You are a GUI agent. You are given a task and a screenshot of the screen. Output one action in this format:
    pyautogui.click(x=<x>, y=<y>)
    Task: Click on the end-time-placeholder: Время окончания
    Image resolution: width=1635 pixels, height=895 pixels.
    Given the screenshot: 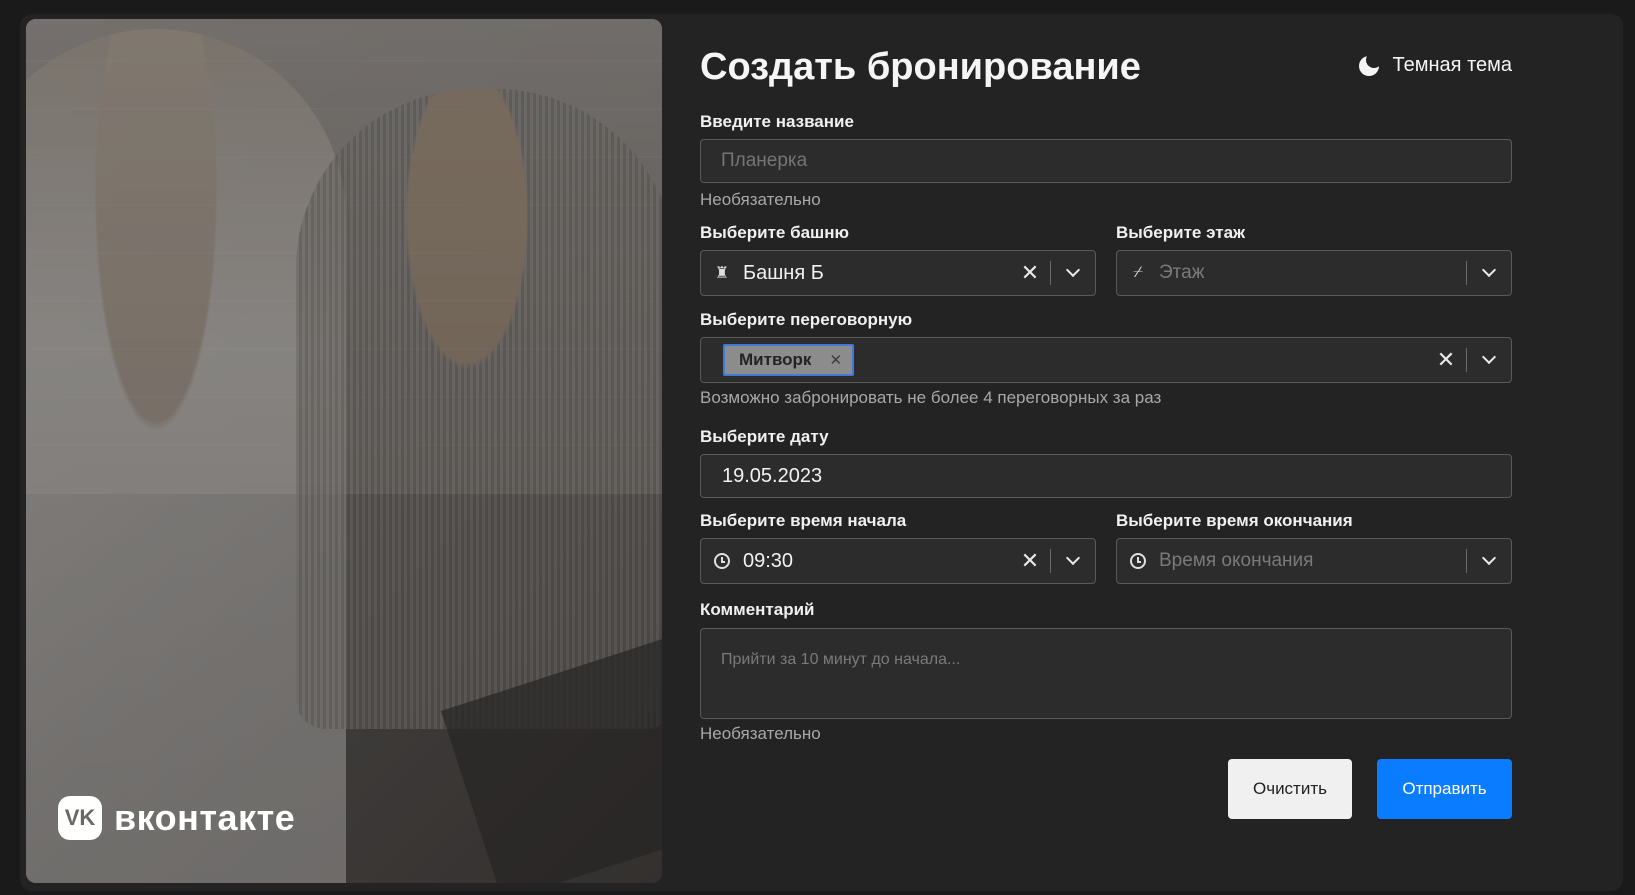 What is the action you would take?
    pyautogui.click(x=1236, y=560)
    